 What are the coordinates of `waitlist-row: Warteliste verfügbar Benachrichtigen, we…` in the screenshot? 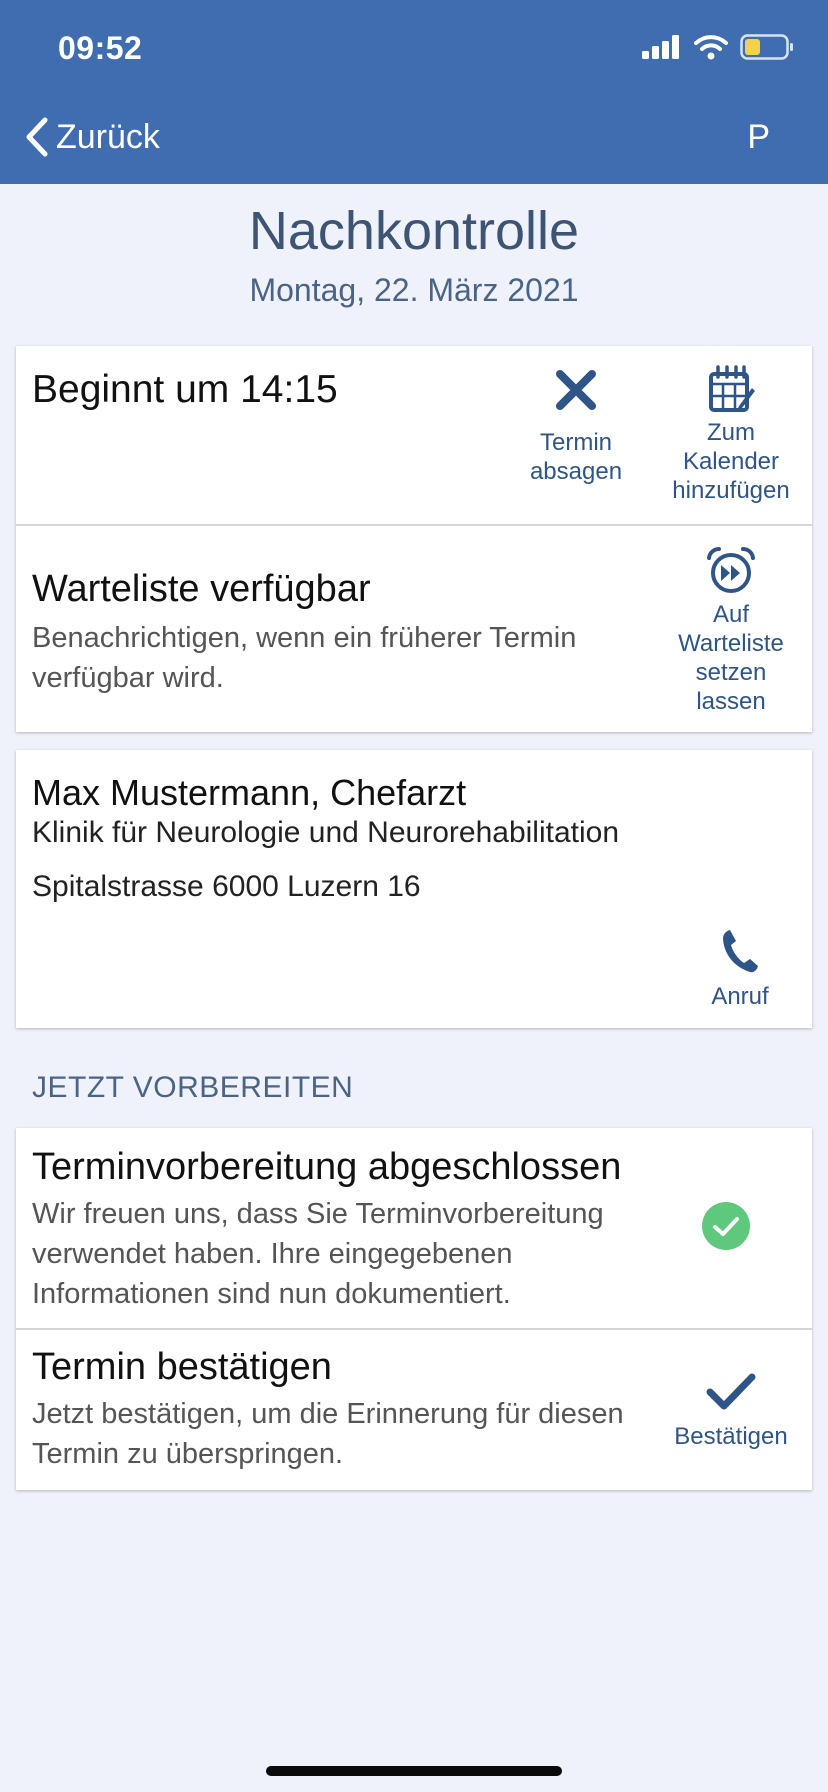 It's located at (414, 629).